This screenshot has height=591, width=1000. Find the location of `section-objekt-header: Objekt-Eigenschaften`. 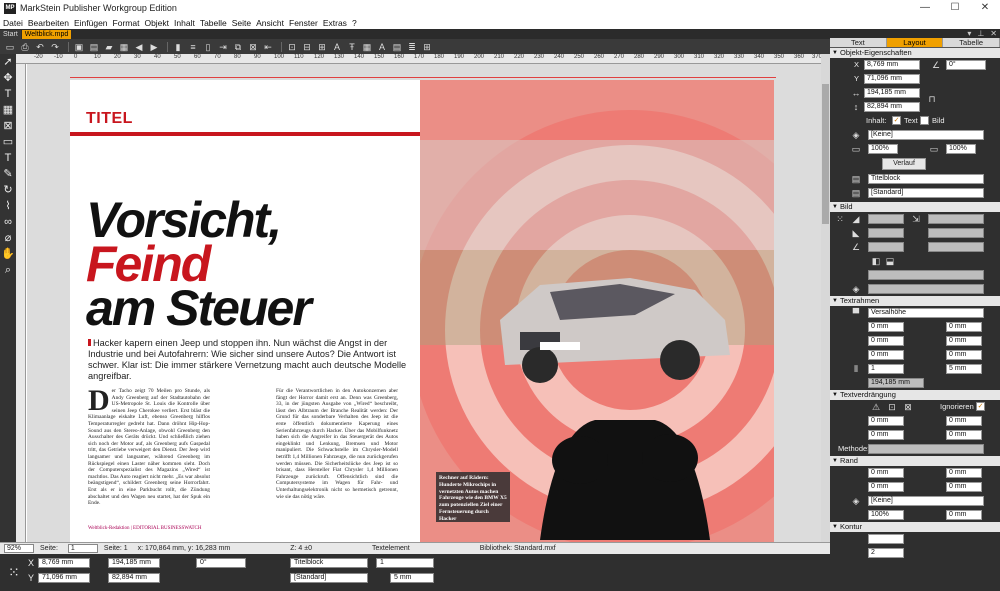

section-objekt-header: Objekt-Eigenschaften is located at coordinates (915, 53).